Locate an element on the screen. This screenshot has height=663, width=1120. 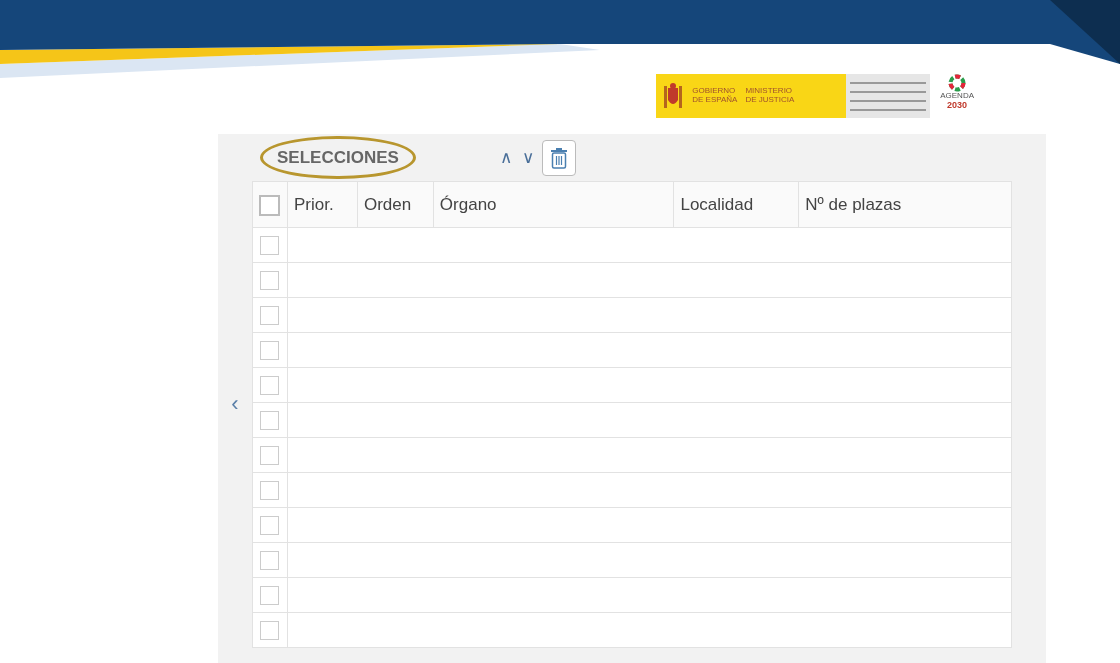
logo-text: GOBIERNO DE ESPAÑA is located at coordinates (715, 96).